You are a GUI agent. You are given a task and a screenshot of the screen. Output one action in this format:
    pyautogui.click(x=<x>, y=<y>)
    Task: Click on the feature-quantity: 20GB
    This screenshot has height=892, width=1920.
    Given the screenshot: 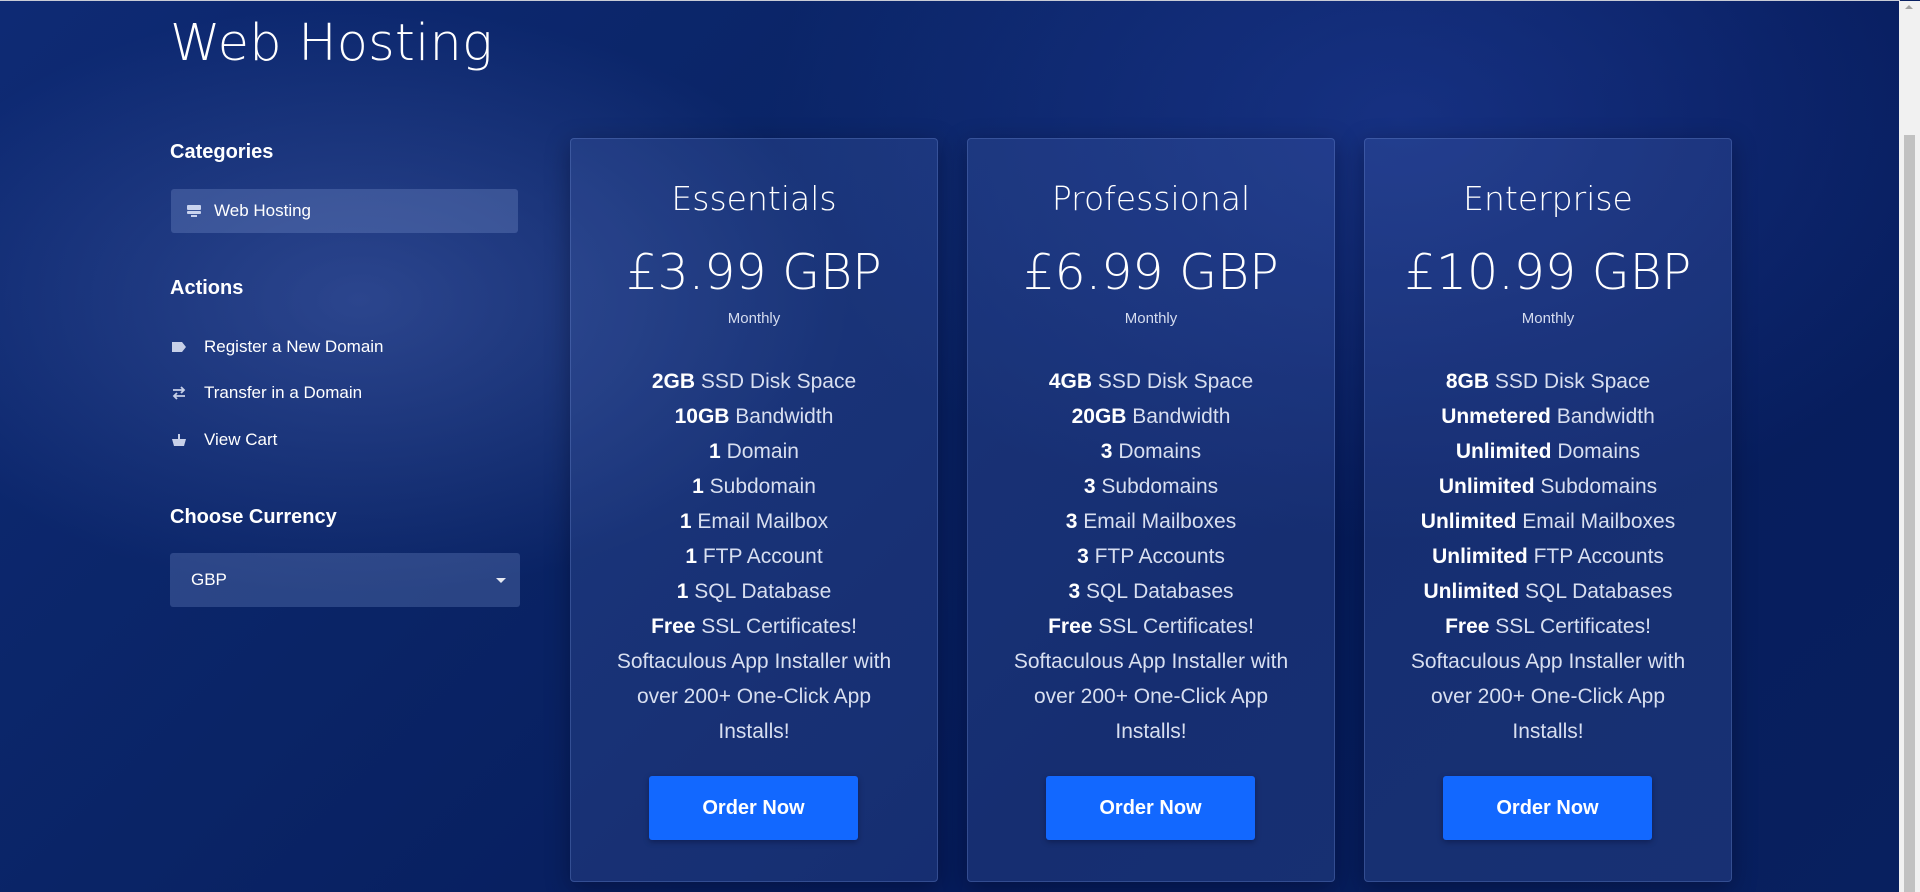 What is the action you would take?
    pyautogui.click(x=1099, y=416)
    